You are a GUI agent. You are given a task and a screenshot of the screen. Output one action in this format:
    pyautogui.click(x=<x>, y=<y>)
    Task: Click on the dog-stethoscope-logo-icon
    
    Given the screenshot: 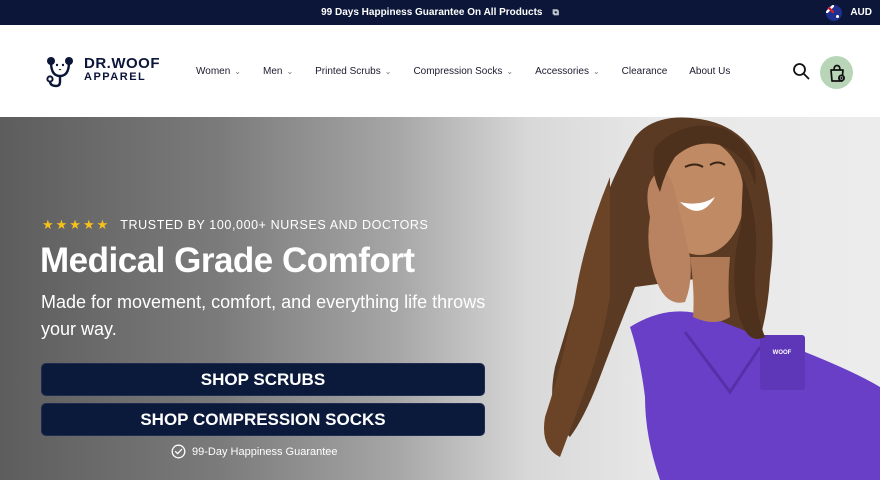 What is the action you would take?
    pyautogui.click(x=59, y=72)
    